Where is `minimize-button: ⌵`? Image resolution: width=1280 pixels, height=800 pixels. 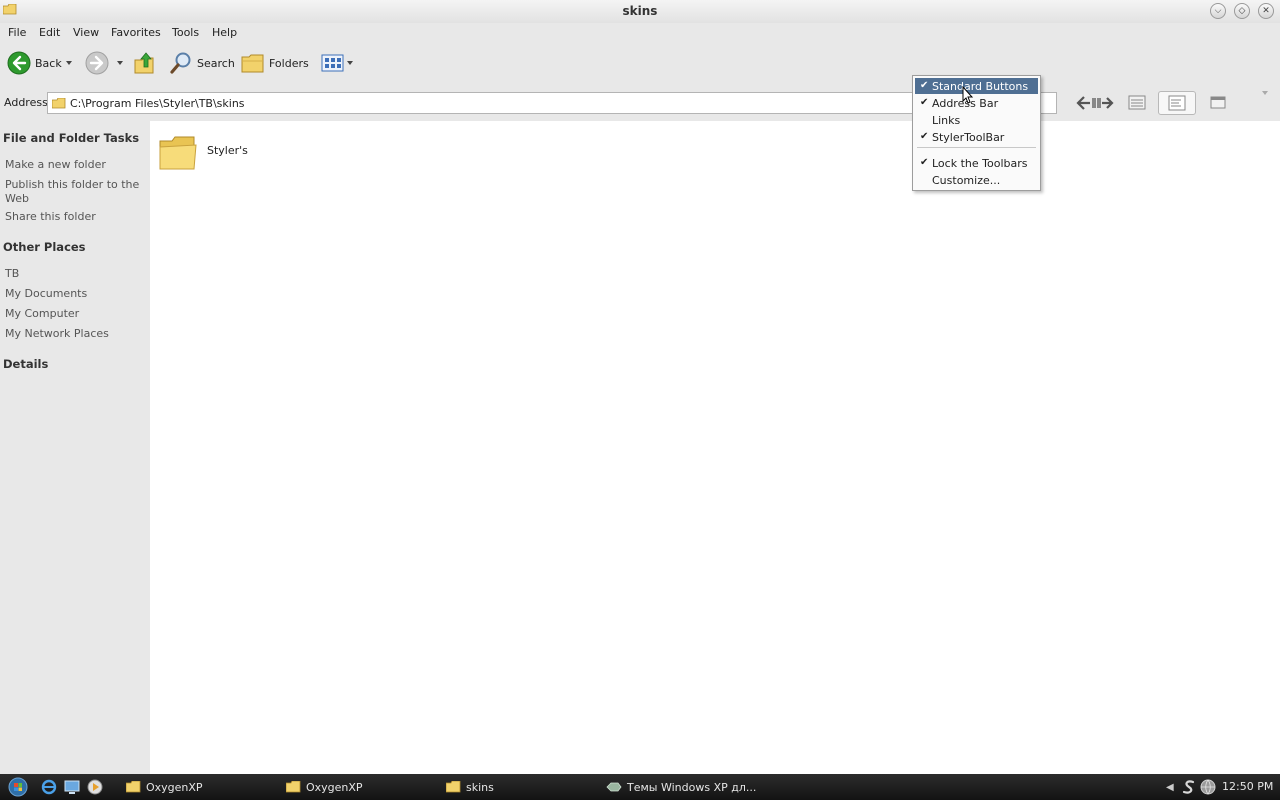
minimize-button: ⌵ is located at coordinates (1218, 11).